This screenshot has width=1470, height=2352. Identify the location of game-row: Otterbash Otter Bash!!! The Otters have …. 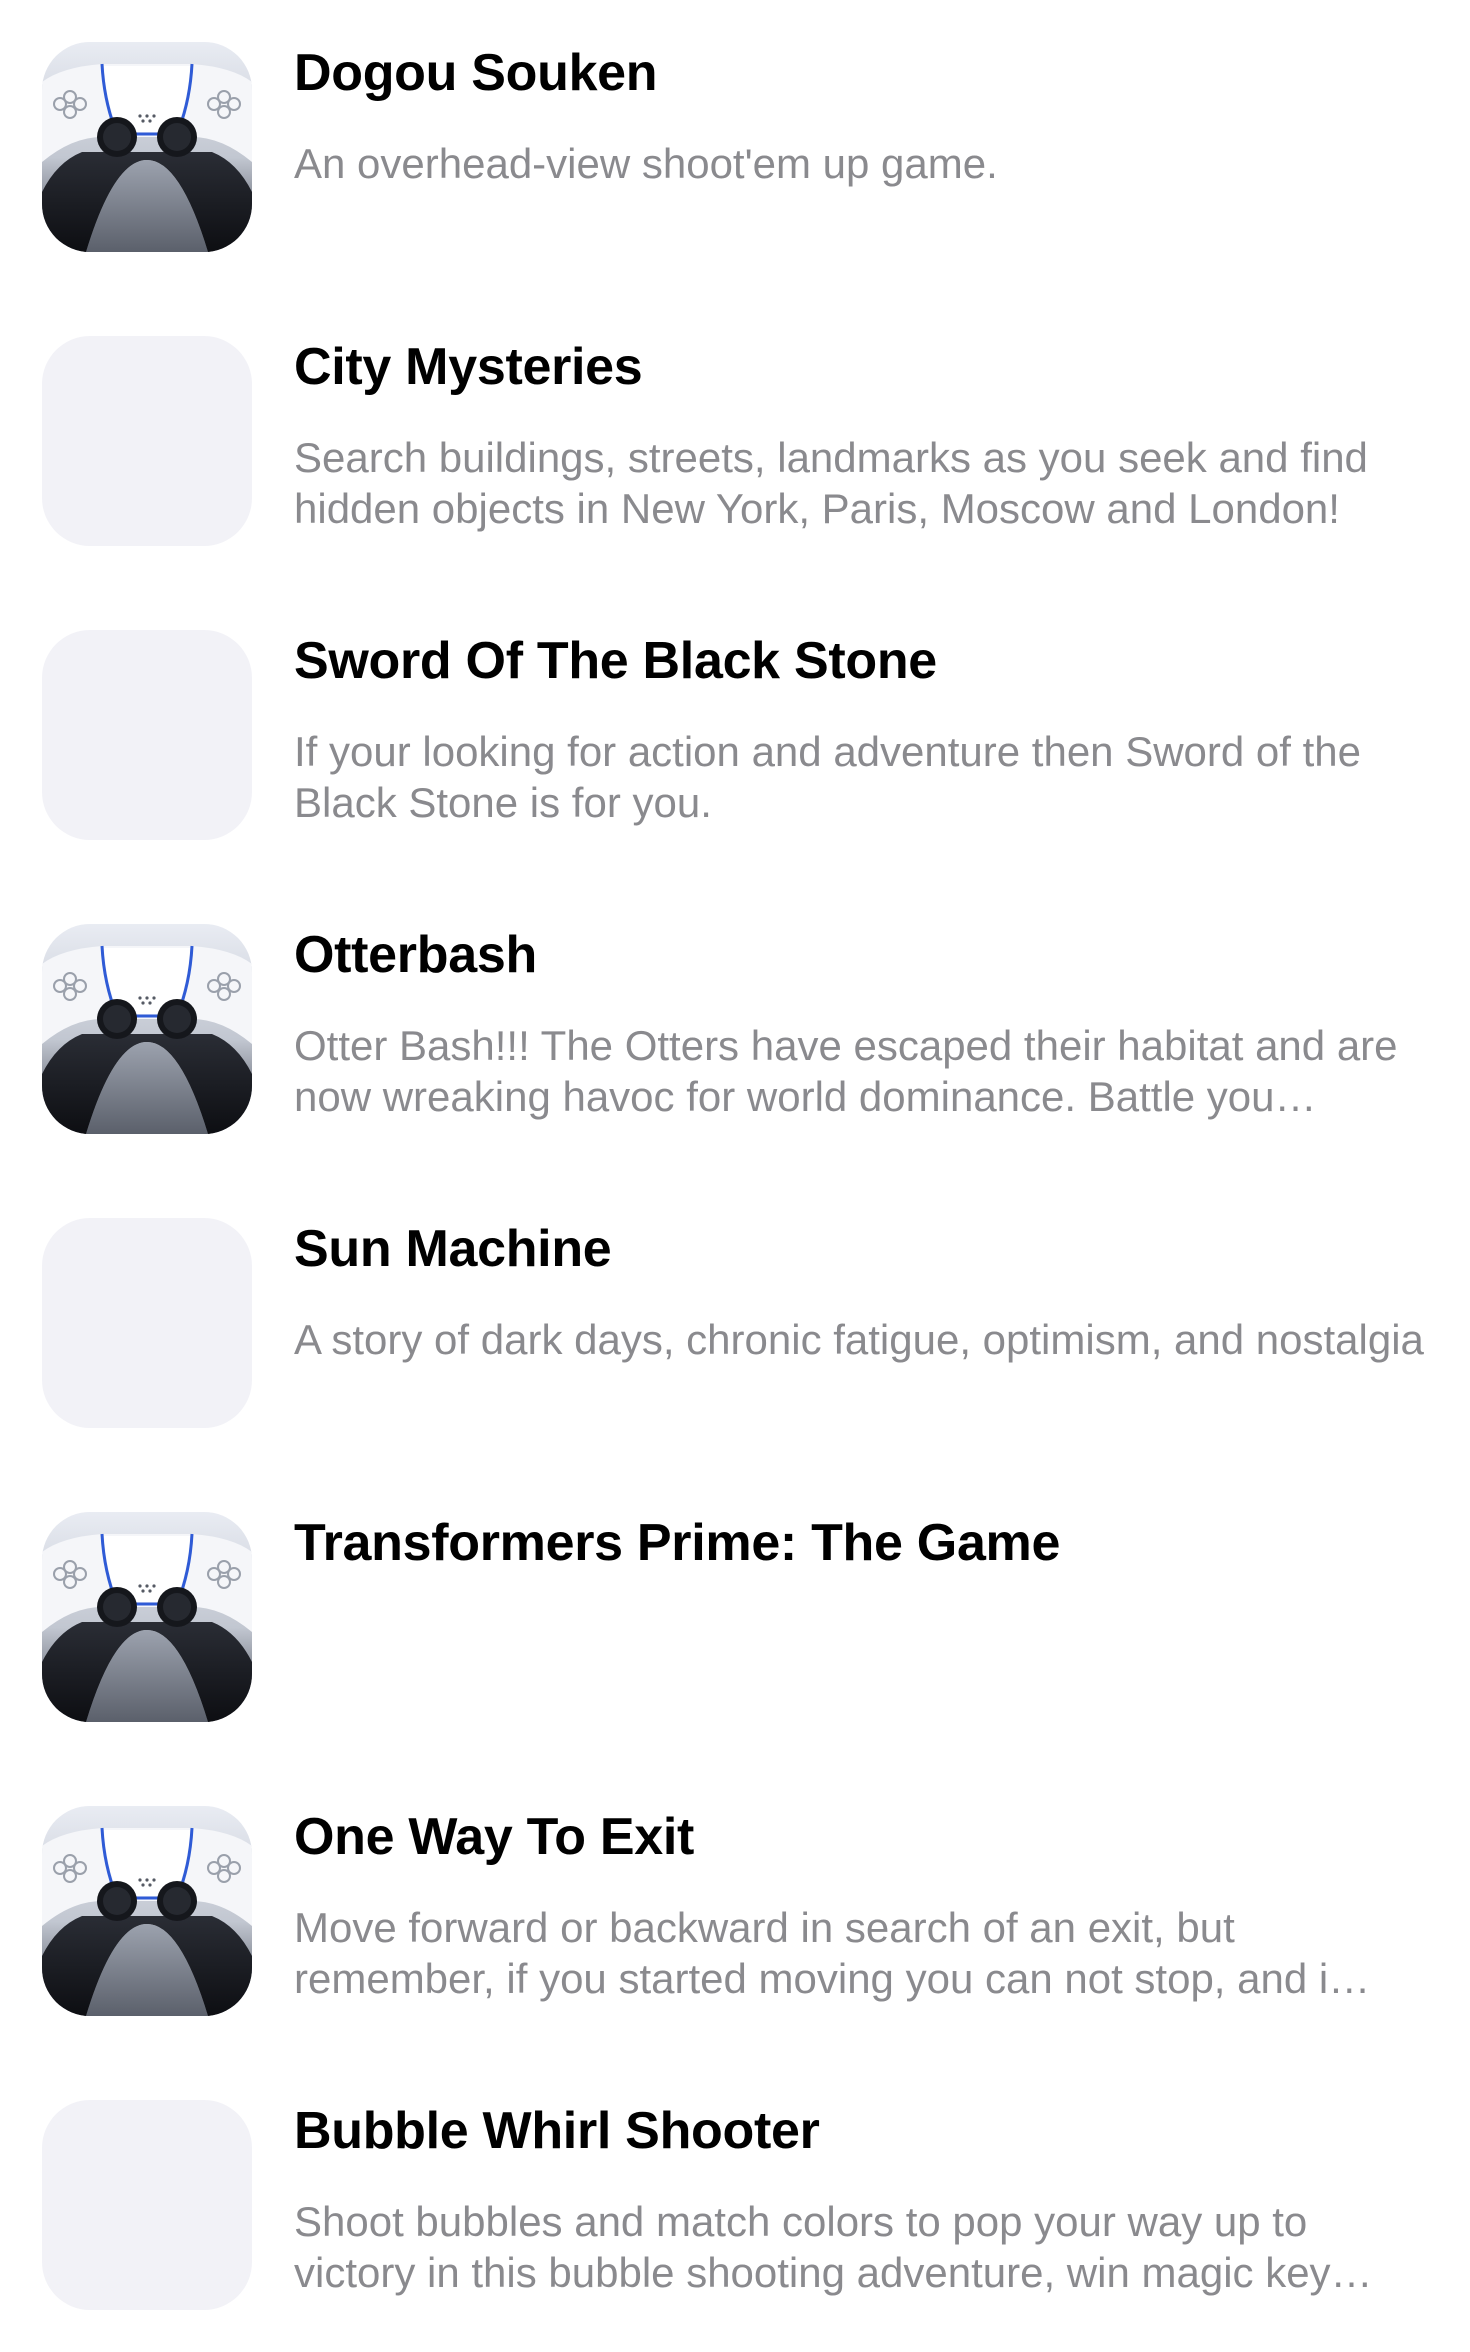
(735, 1029).